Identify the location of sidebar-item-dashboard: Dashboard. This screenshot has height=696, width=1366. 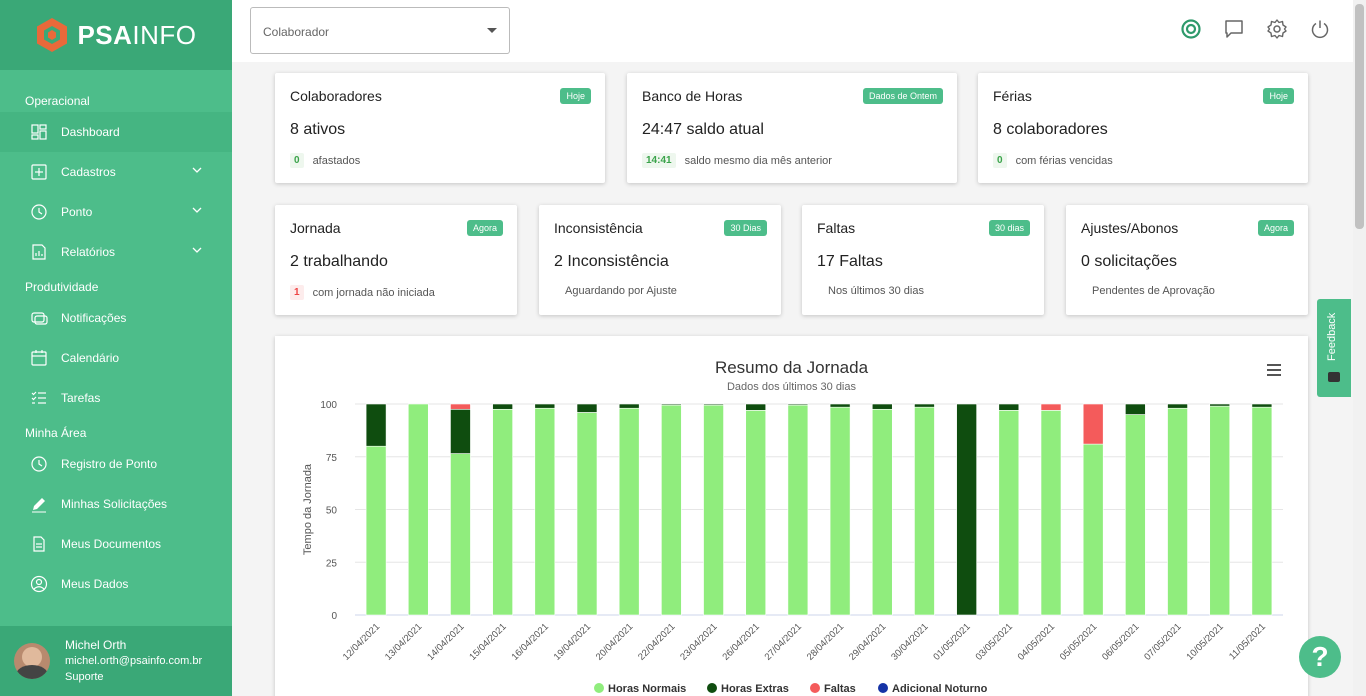
(116, 132).